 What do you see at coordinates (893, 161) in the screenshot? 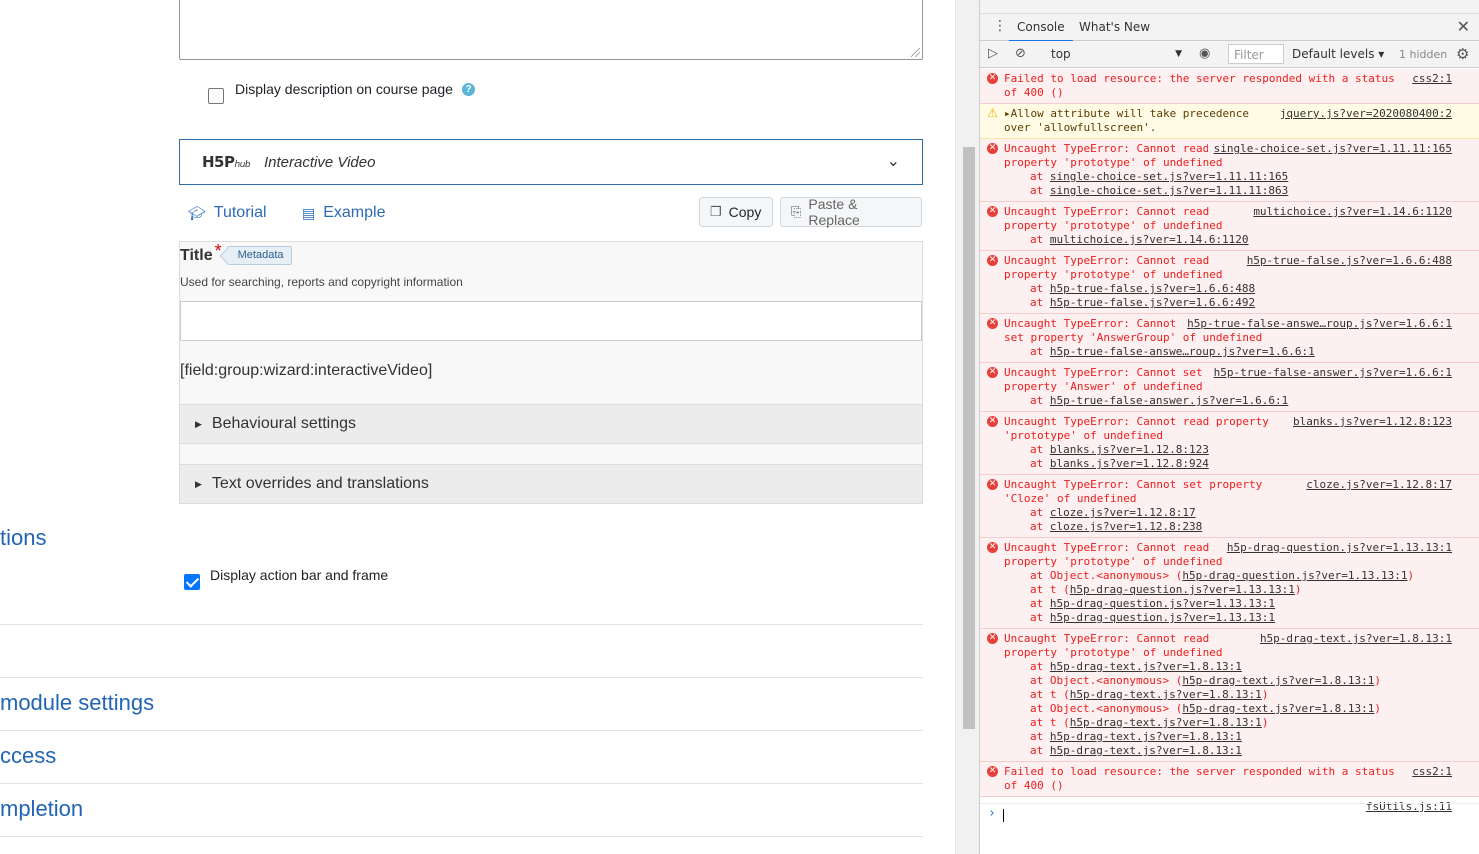
I see `chevron-down-icon: ⌄` at bounding box center [893, 161].